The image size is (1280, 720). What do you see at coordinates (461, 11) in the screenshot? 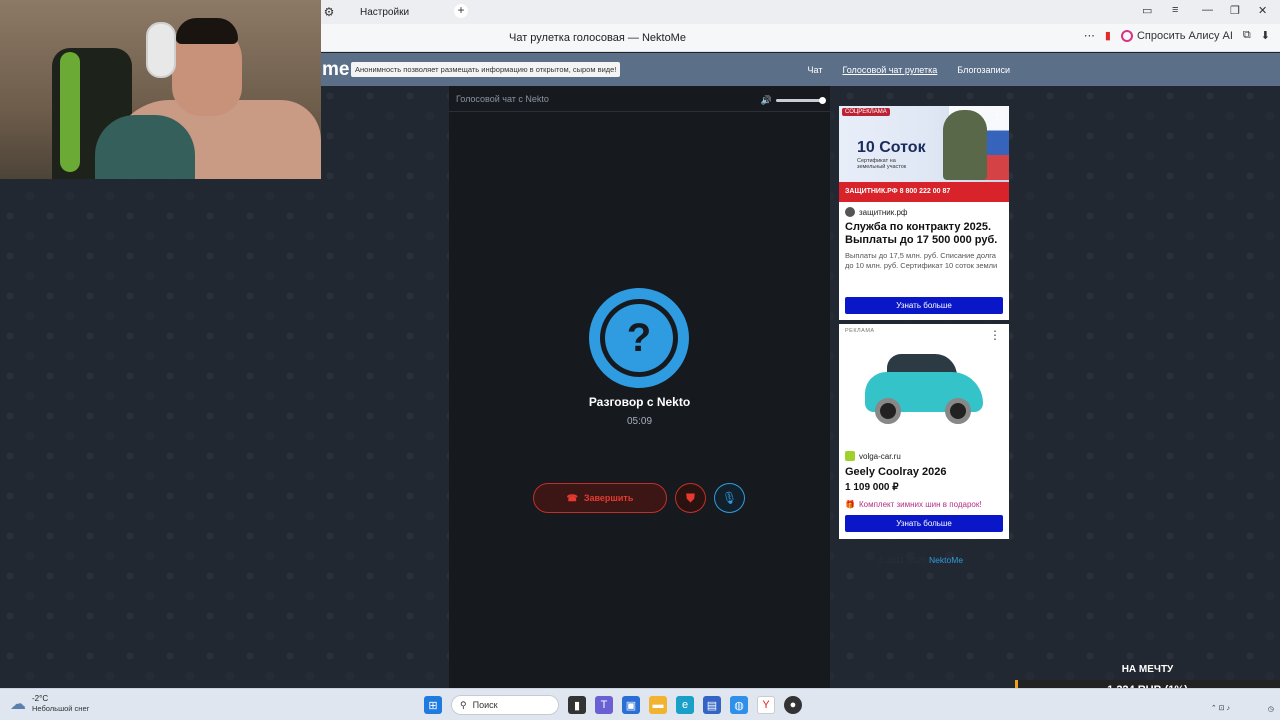
I see `new-tab-button: +` at bounding box center [461, 11].